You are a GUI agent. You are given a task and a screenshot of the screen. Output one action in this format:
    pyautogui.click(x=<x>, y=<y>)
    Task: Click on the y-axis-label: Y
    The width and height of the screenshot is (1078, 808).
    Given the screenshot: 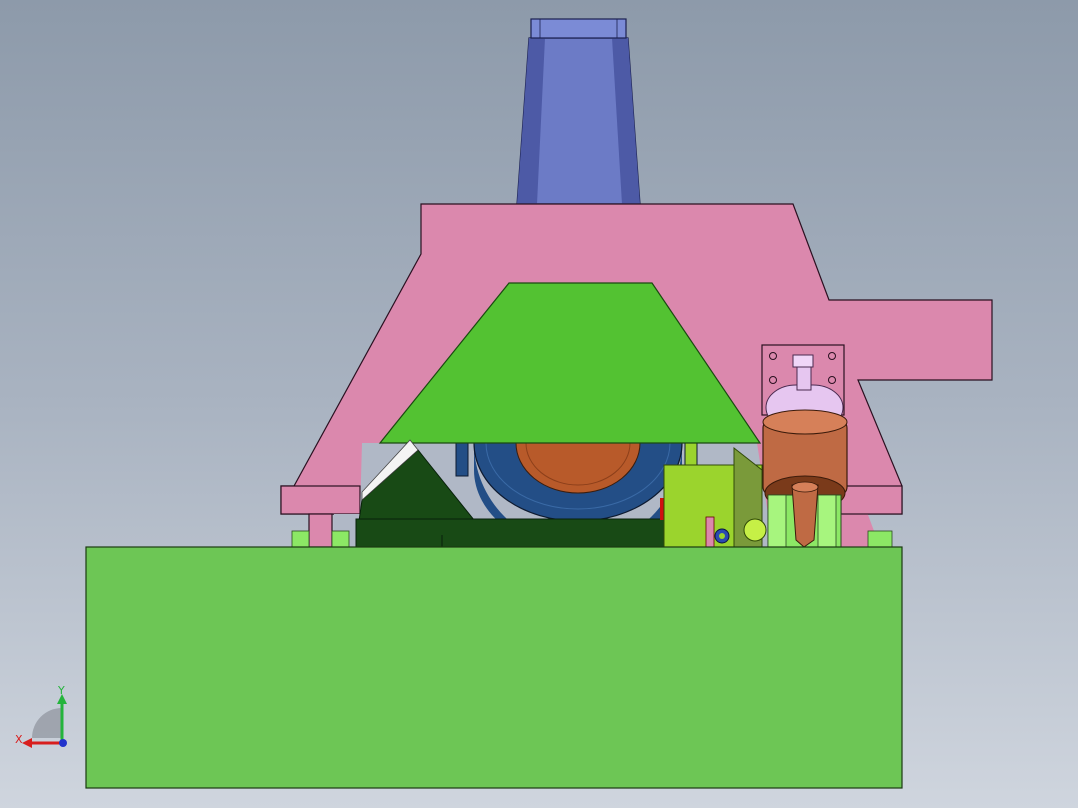 What is the action you would take?
    pyautogui.click(x=61, y=691)
    